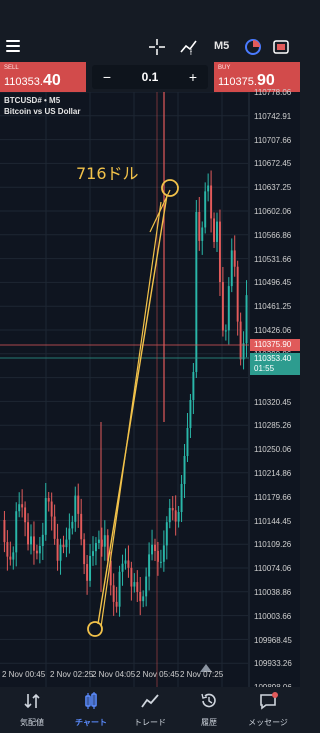 This screenshot has height=733, width=320. What do you see at coordinates (273, 497) in the screenshot?
I see `price-tick-label: 110179.66` at bounding box center [273, 497].